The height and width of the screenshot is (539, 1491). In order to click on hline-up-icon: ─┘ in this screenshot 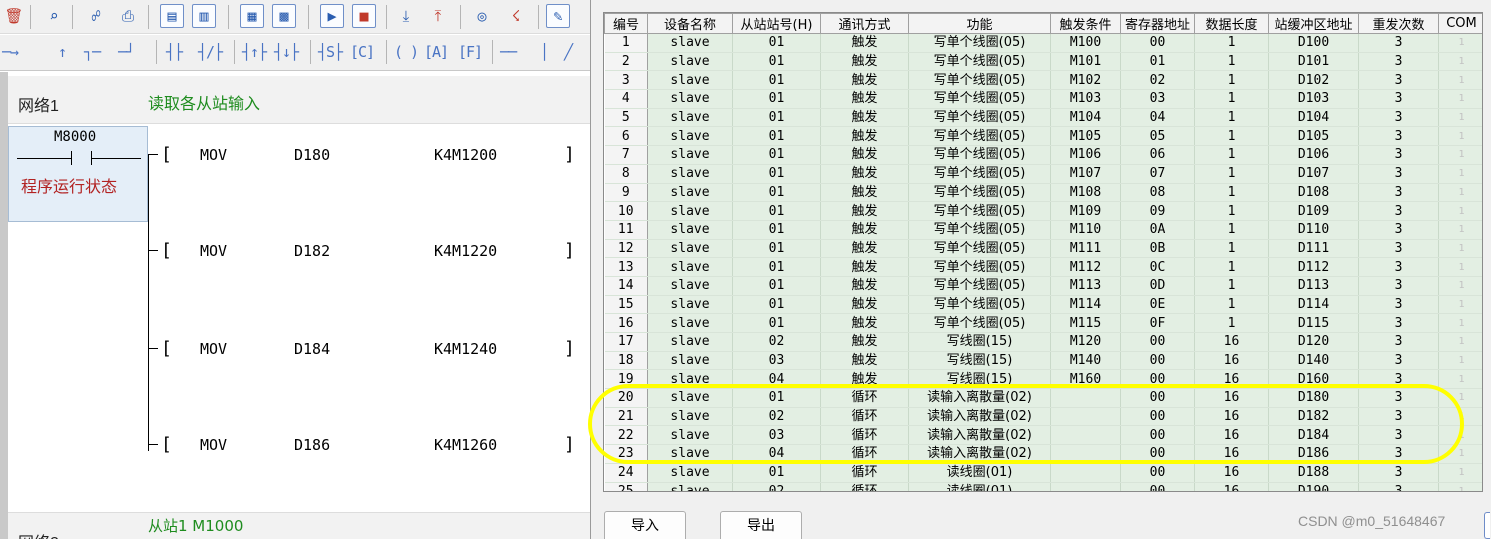, I will do `click(126, 52)`.